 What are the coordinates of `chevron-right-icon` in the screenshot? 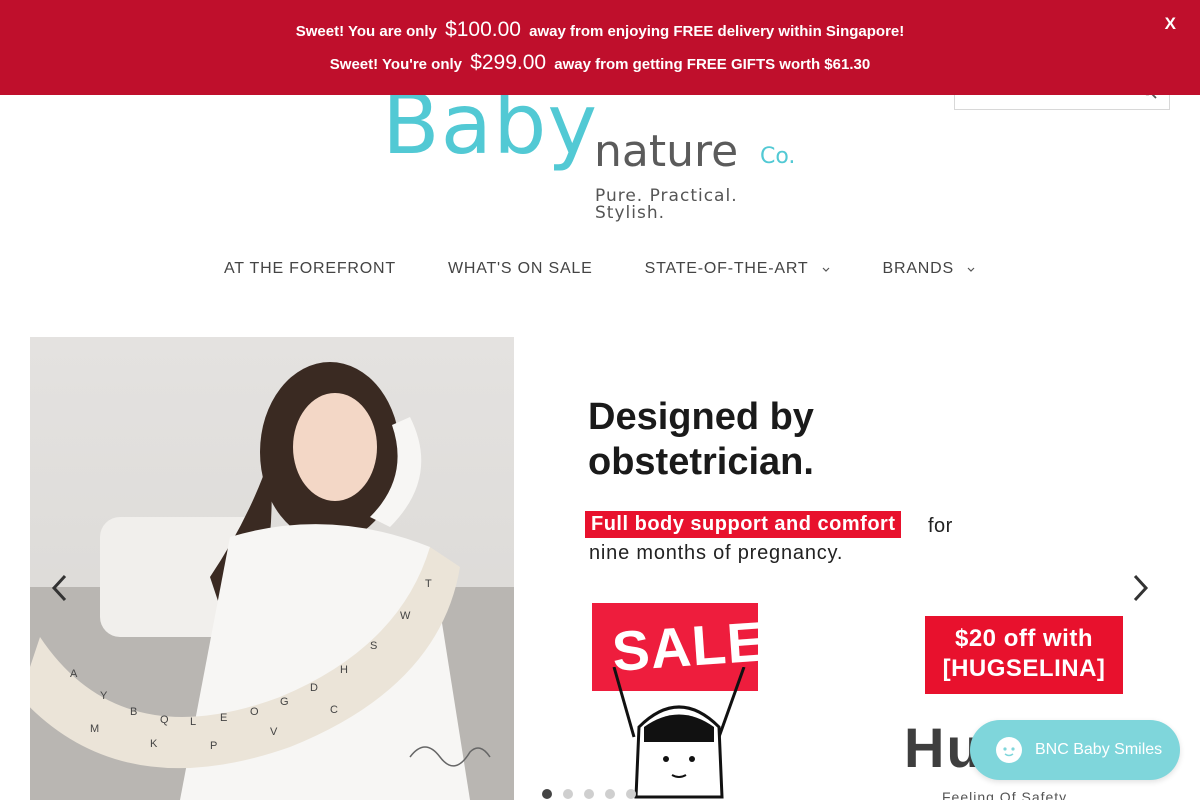 It's located at (1140, 588).